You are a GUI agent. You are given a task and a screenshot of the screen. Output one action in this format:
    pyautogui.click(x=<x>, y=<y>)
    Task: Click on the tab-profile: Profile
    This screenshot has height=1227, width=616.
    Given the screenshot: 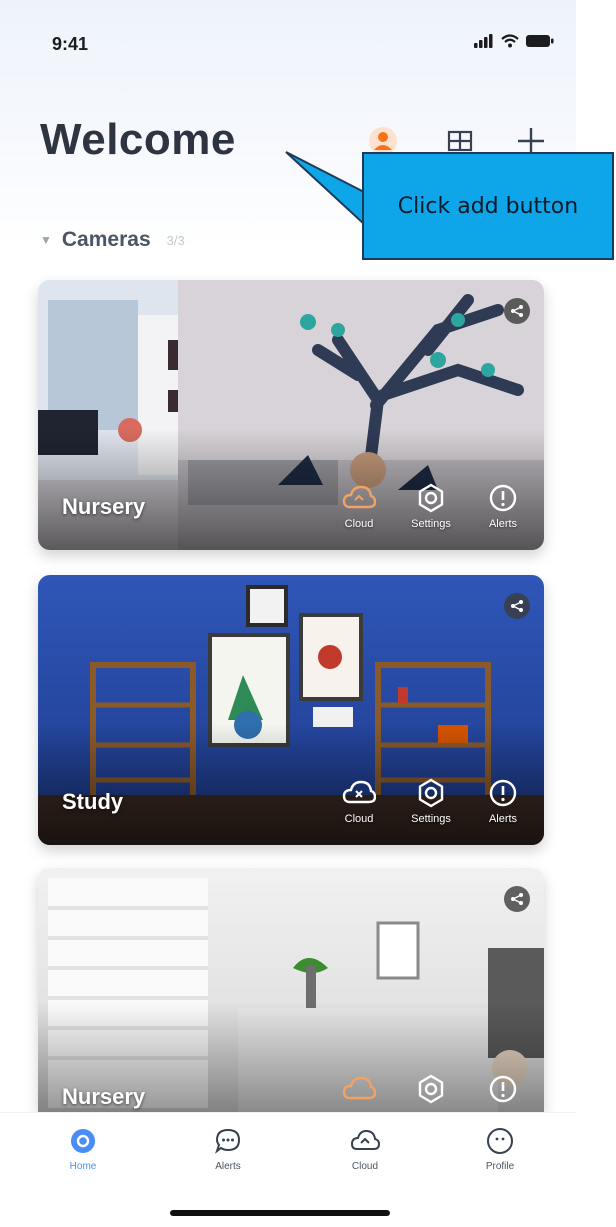 What is the action you would take?
    pyautogui.click(x=500, y=1149)
    